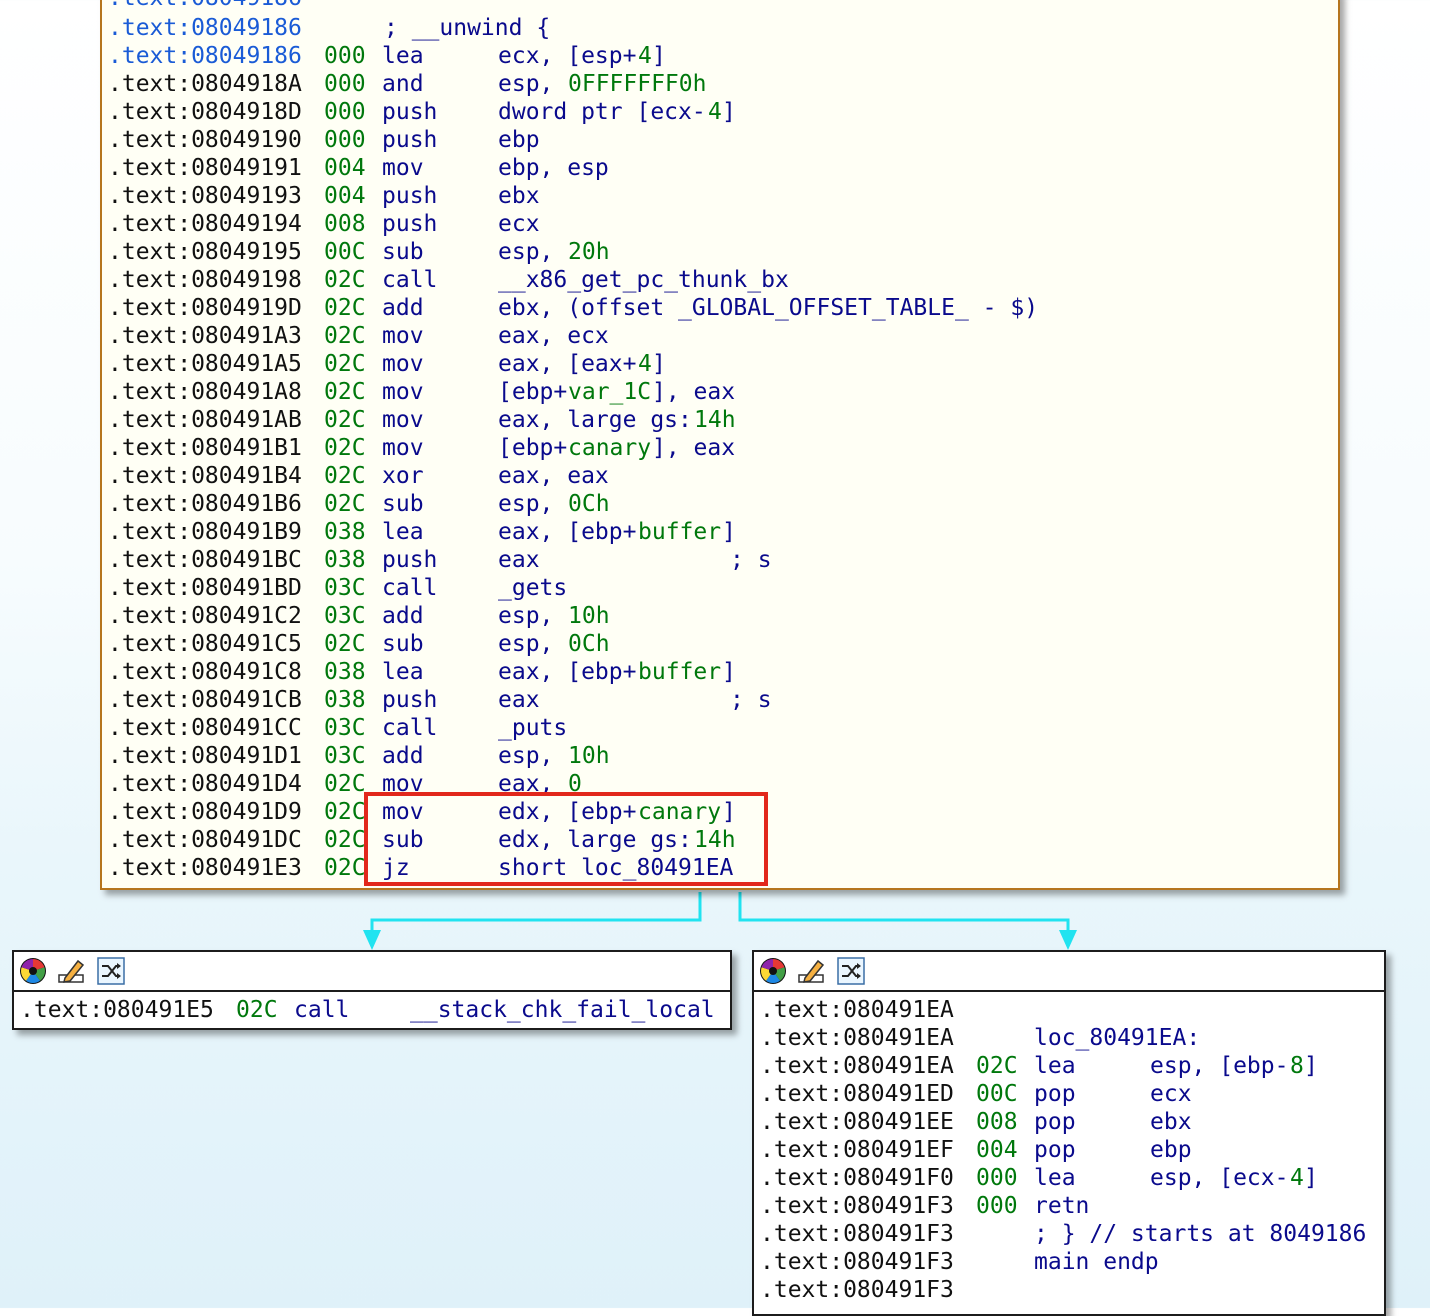  Describe the element at coordinates (533, 392) in the screenshot. I see `instruction-operand: [ebp+` at that location.